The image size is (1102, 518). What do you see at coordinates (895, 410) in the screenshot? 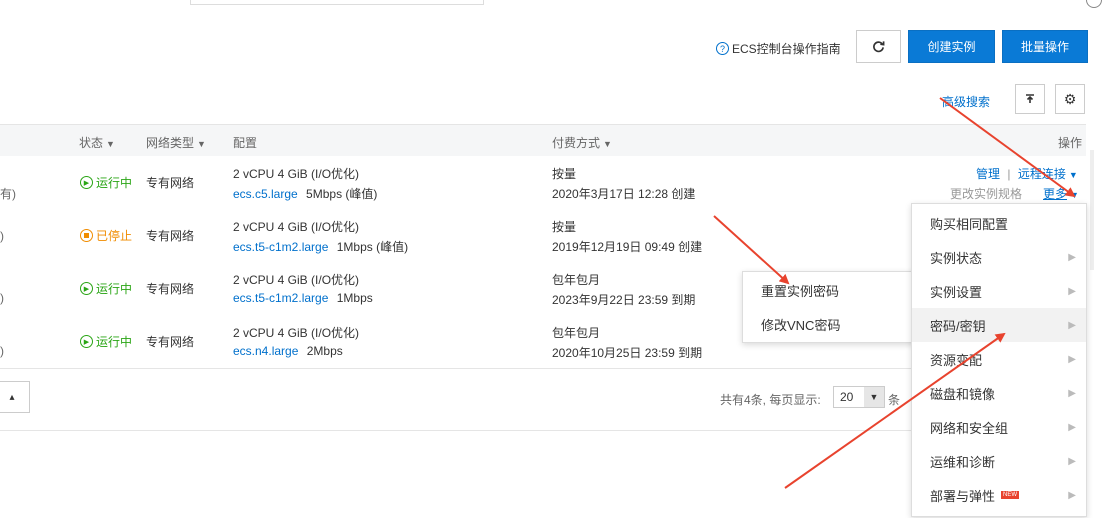
I see `arrow-to-password-menu` at bounding box center [895, 410].